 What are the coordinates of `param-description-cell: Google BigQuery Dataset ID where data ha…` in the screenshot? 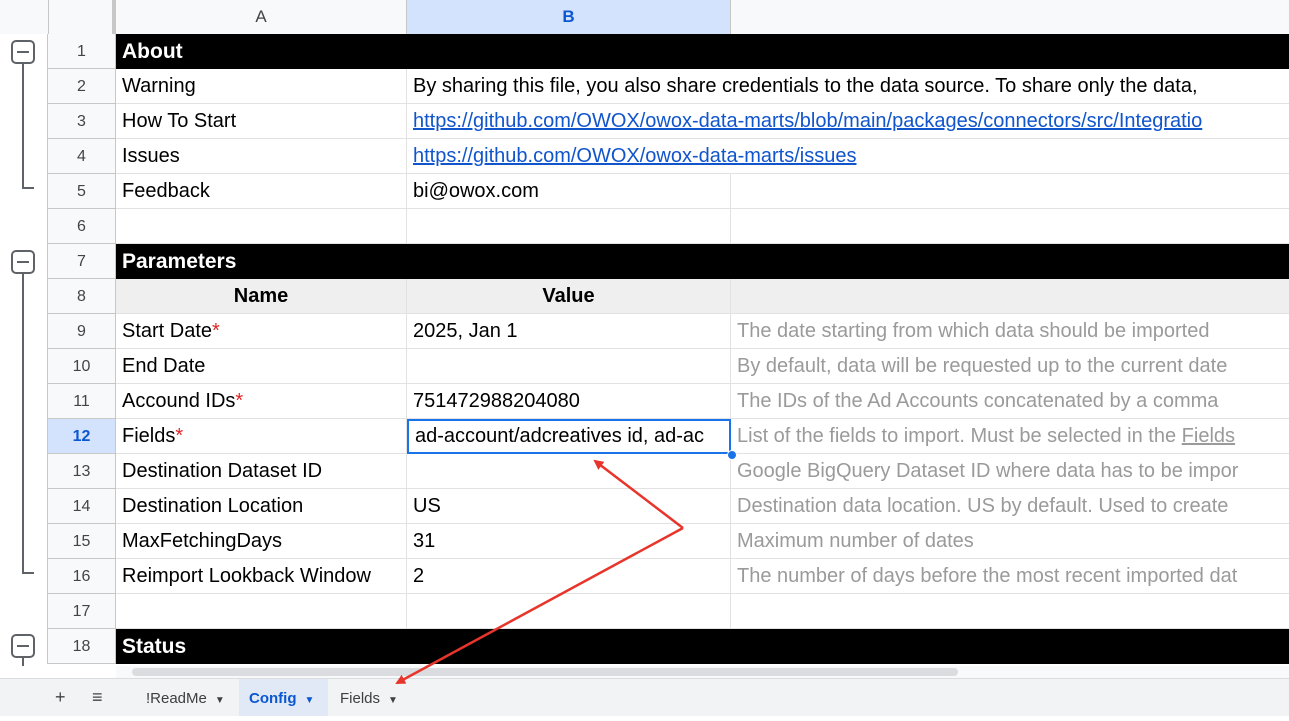 It's located at (1010, 471).